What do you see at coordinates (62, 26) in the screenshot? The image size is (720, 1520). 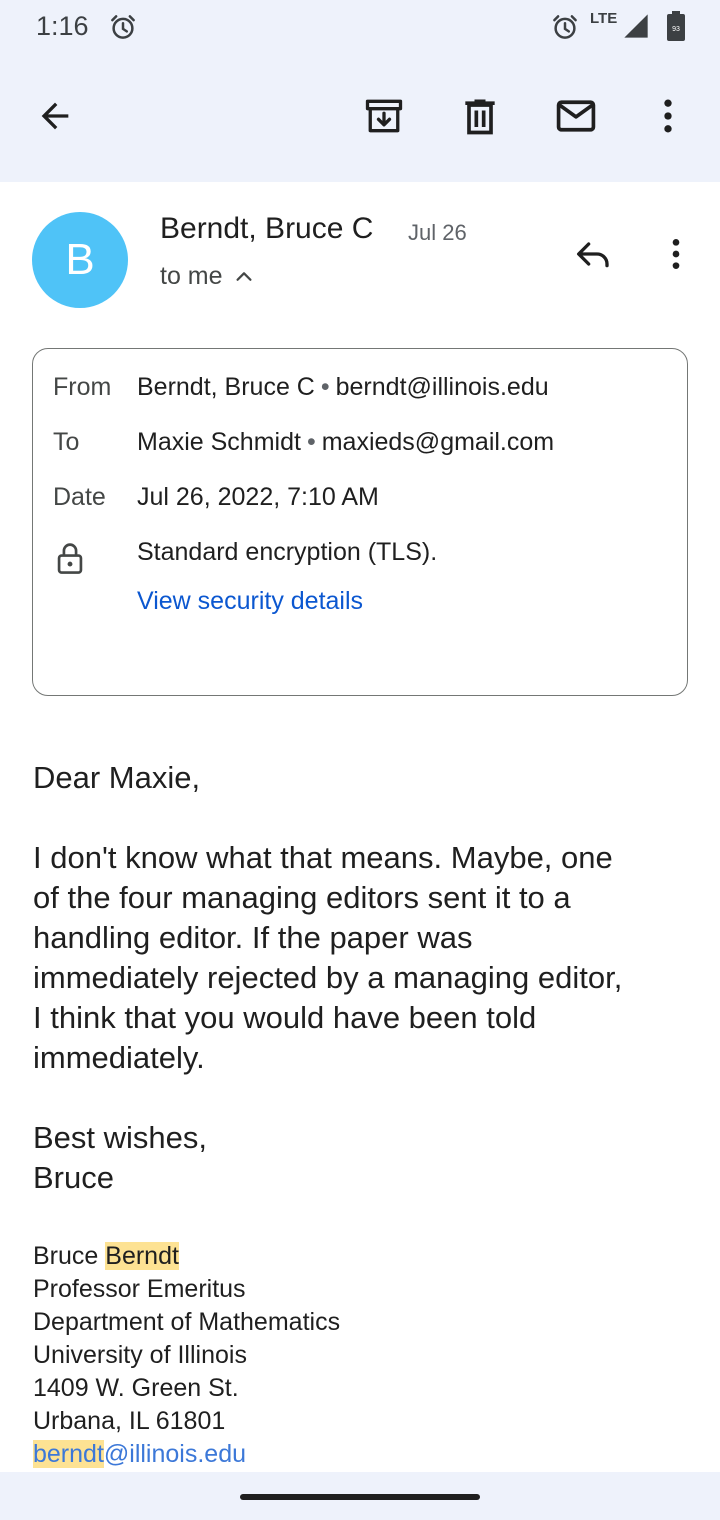 I see `status-time: 1:16` at bounding box center [62, 26].